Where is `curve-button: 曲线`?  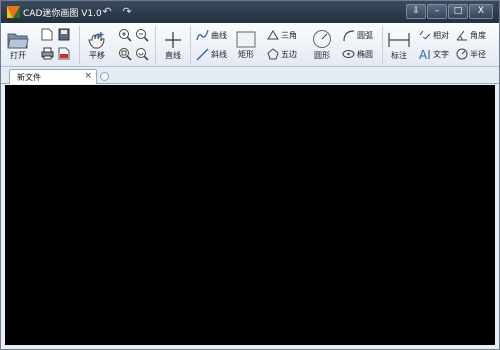
curve-button: 曲线 is located at coordinates (211, 35).